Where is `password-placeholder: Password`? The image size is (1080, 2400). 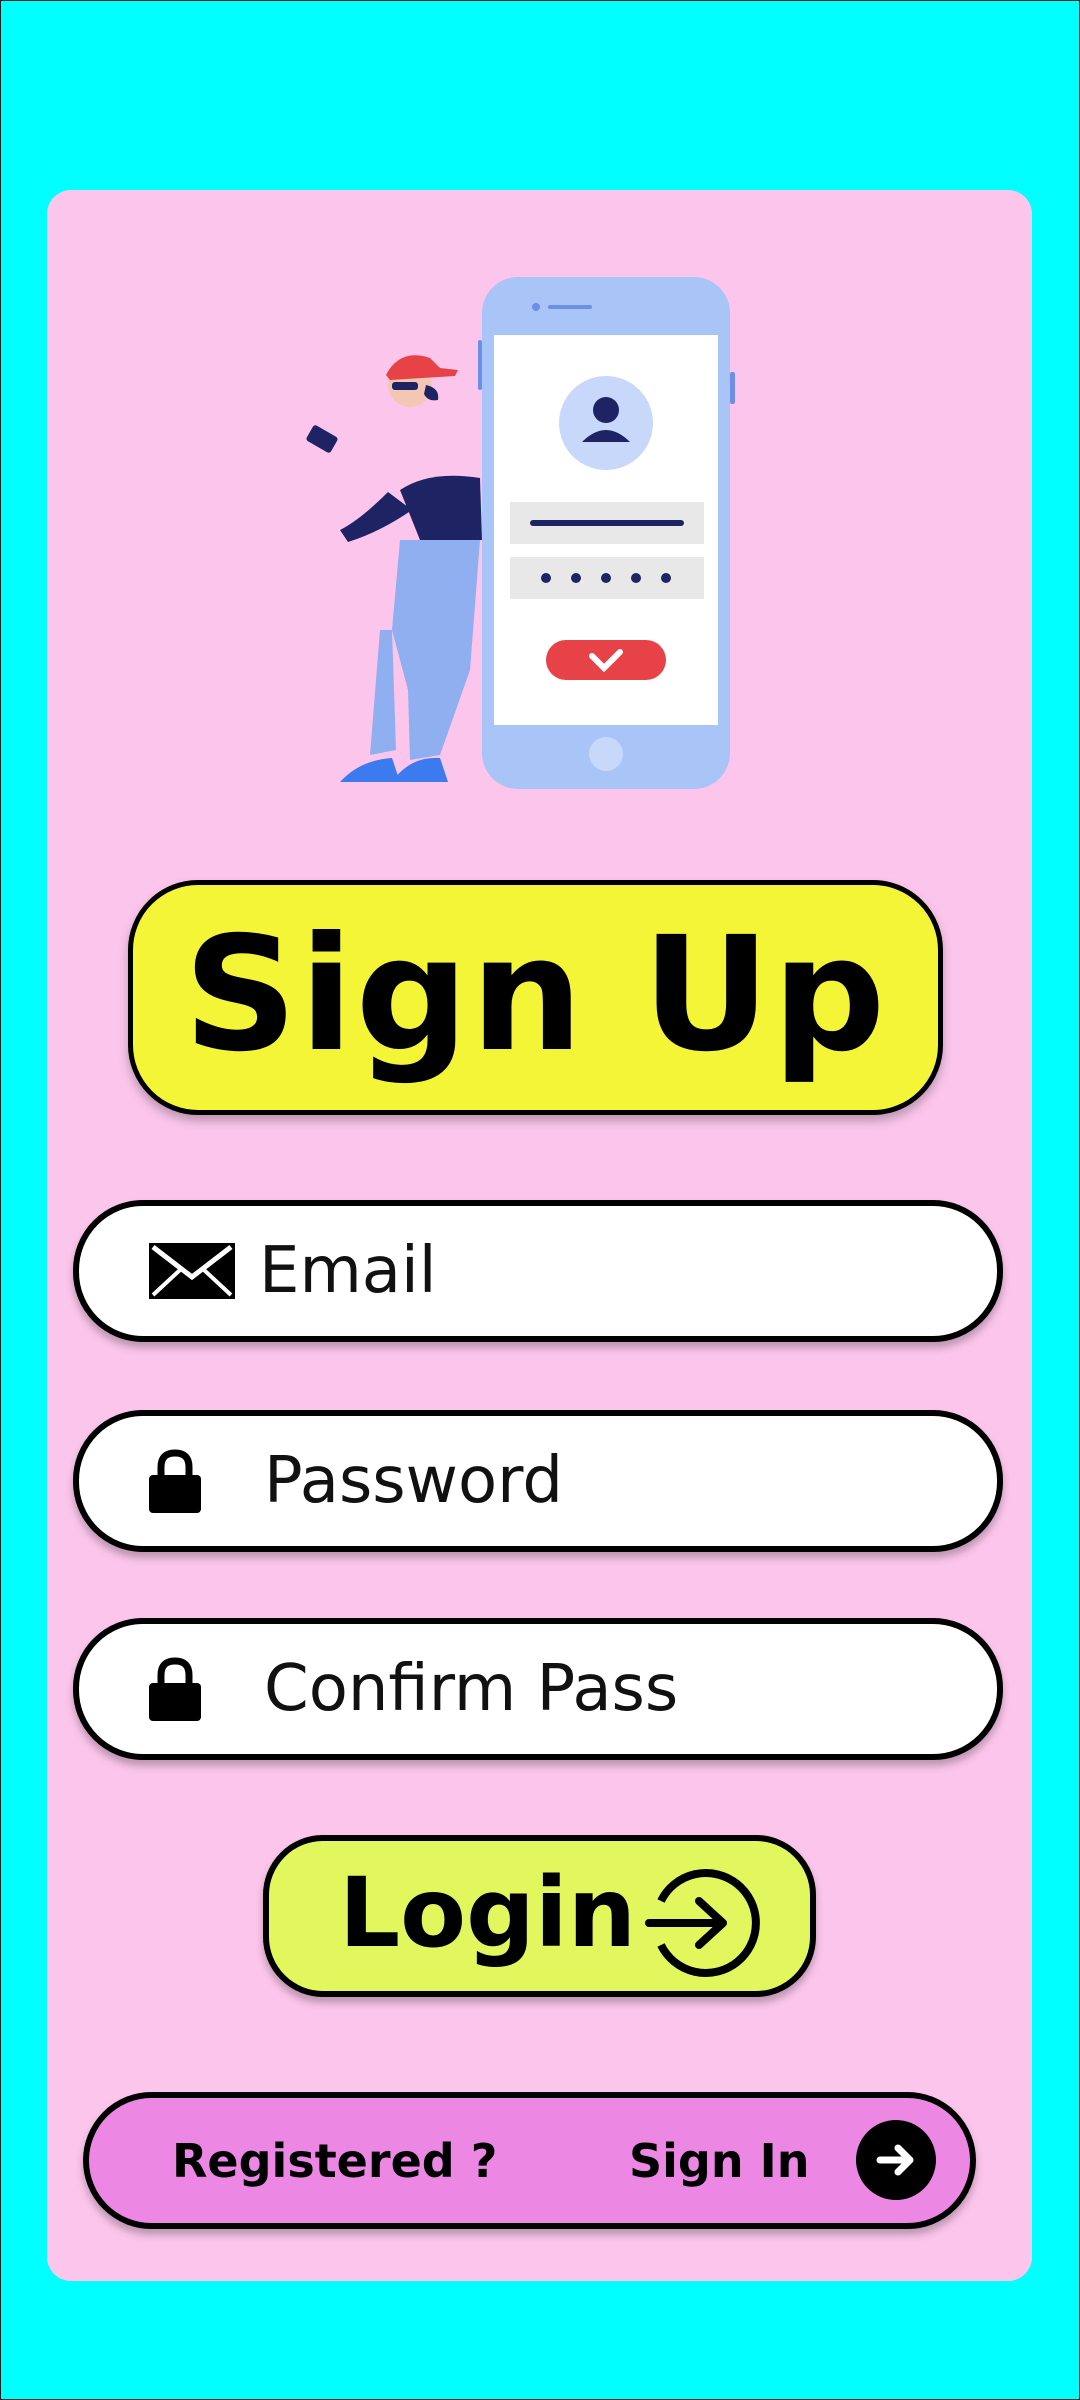 password-placeholder: Password is located at coordinates (413, 1481).